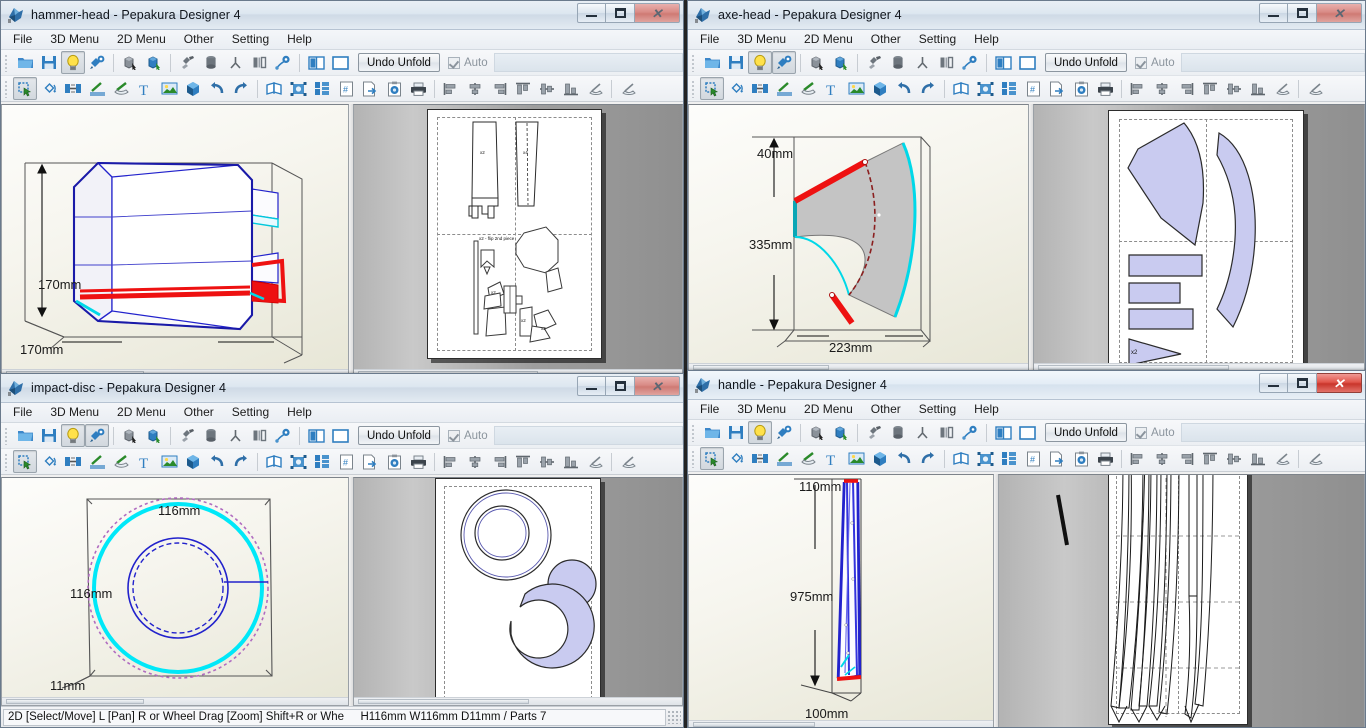 This screenshot has width=1366, height=728. I want to click on unfold-sheet: x2 x4 x2 - flip 2nd piece x2 x2 x2, so click(514, 234).